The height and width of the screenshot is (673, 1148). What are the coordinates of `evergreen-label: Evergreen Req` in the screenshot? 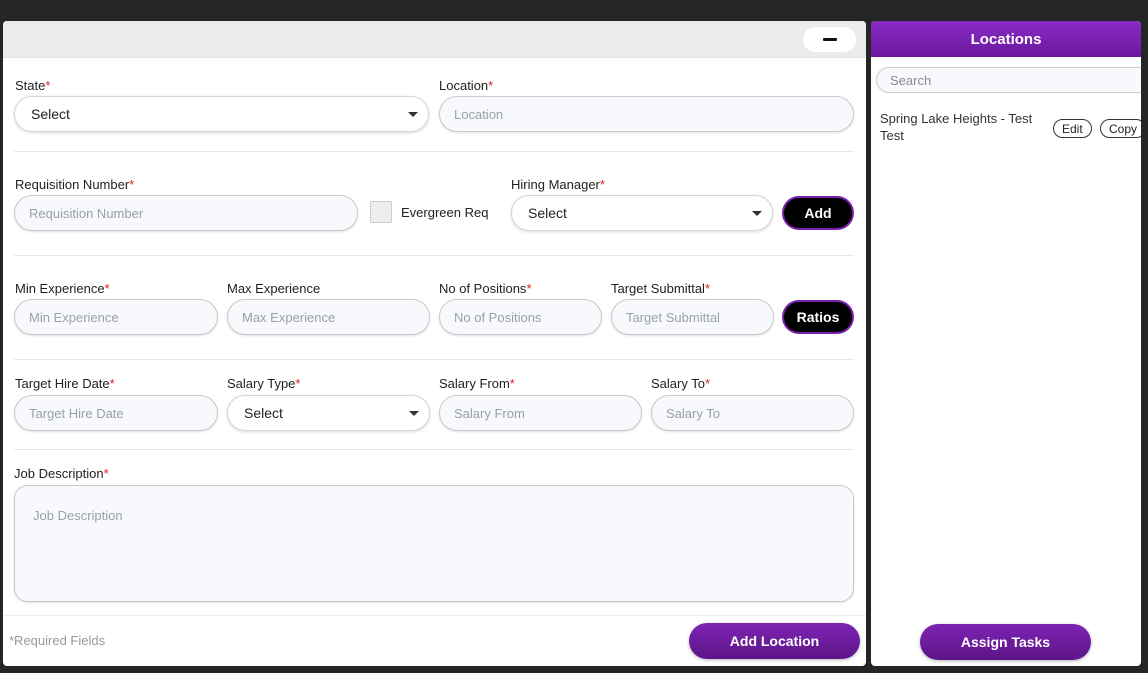 It's located at (445, 212).